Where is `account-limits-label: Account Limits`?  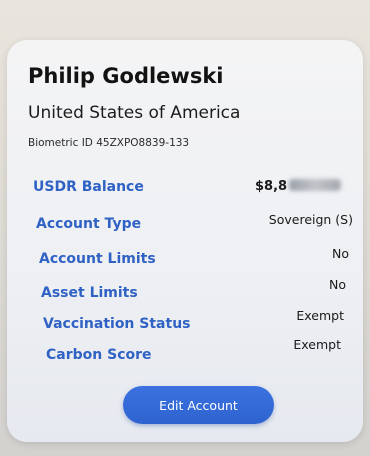
account-limits-label: Account Limits is located at coordinates (97, 259).